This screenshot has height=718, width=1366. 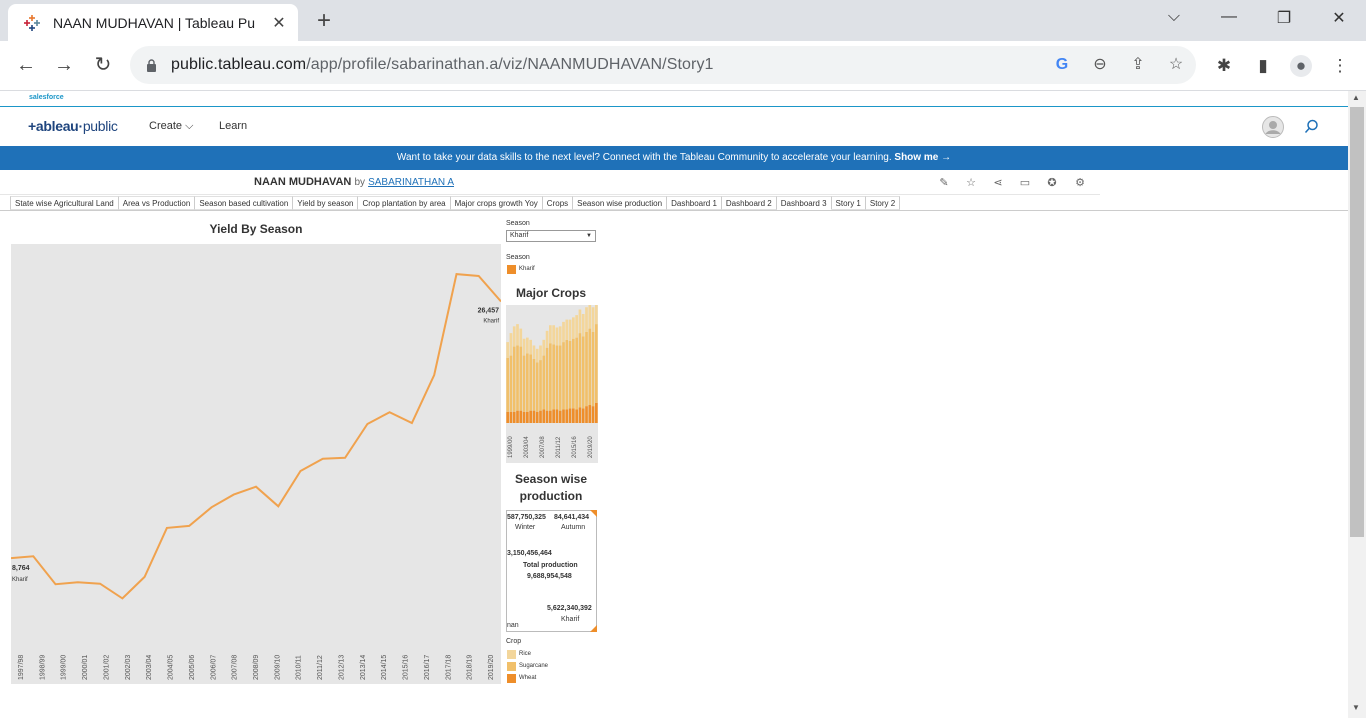 I want to click on nav-create: Create ⌵, so click(x=171, y=126).